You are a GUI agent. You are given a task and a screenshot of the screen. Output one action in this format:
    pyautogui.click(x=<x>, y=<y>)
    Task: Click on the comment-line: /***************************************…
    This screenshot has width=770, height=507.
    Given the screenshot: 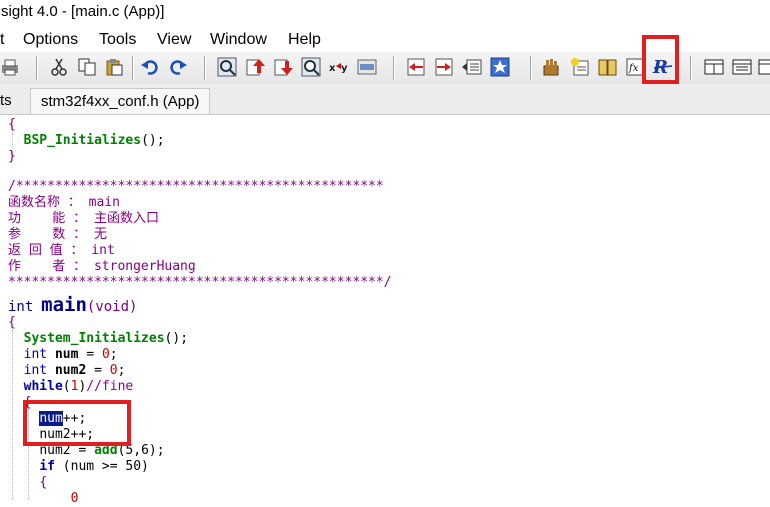 What is the action you would take?
    pyautogui.click(x=196, y=186)
    